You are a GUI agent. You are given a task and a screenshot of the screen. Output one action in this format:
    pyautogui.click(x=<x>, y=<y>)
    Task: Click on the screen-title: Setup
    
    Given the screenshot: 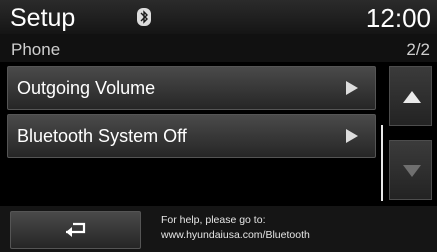 What is the action you would take?
    pyautogui.click(x=43, y=18)
    